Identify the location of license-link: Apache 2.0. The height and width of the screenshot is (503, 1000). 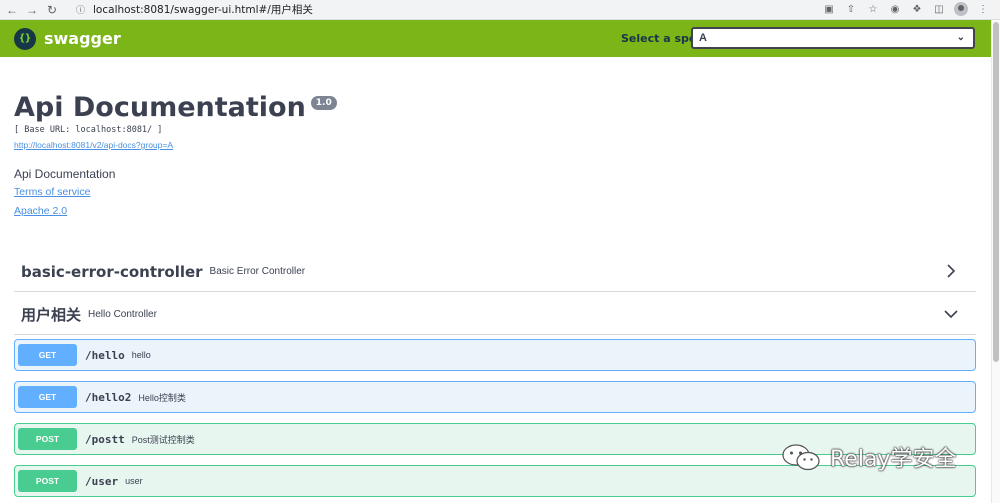
(40, 211).